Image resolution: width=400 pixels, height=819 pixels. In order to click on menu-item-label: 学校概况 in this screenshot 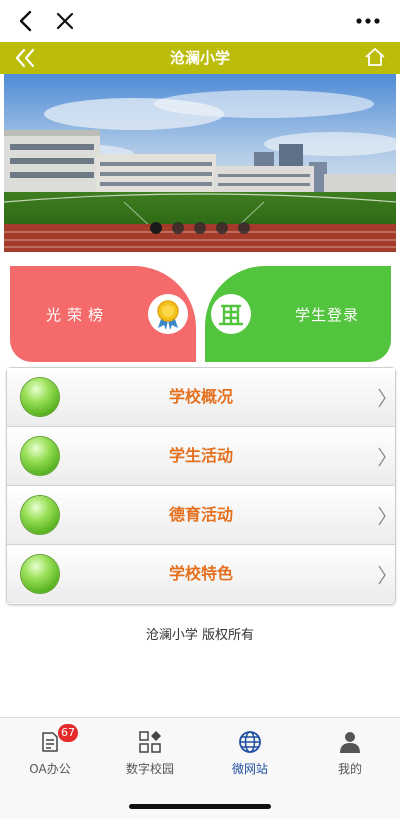, I will do `click(200, 396)`.